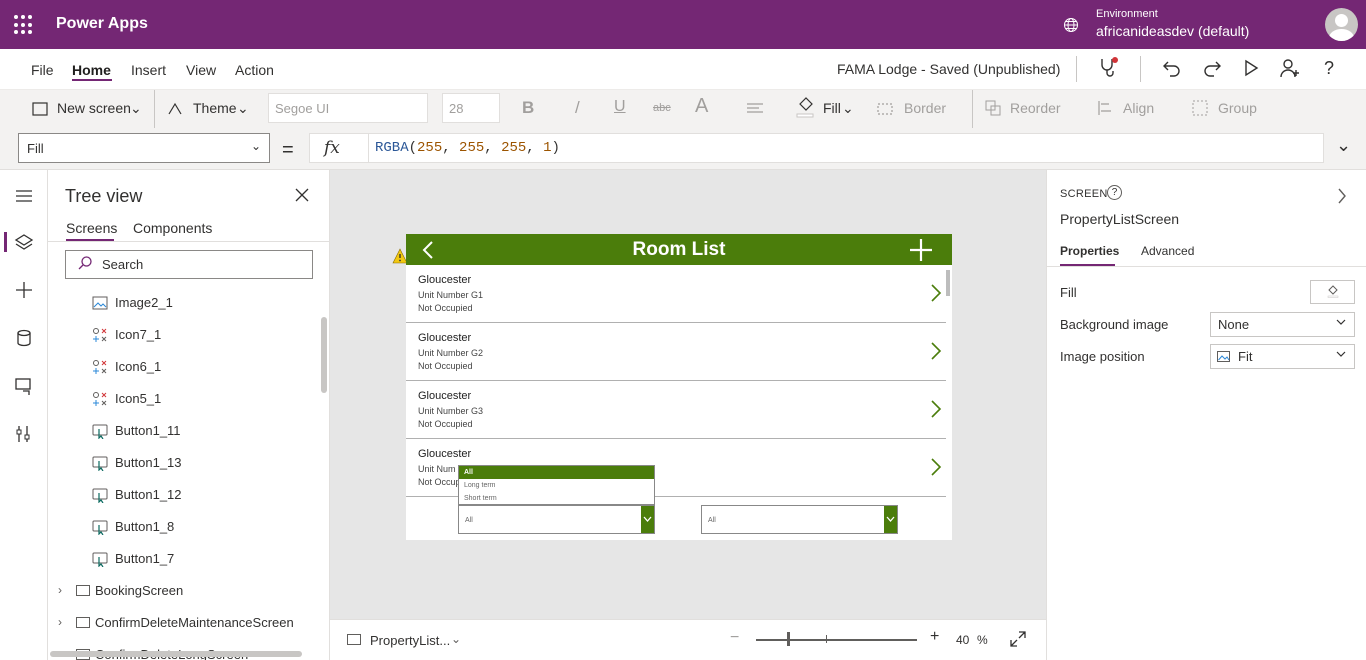 The image size is (1366, 660). I want to click on hamburger-icon, so click(24, 196).